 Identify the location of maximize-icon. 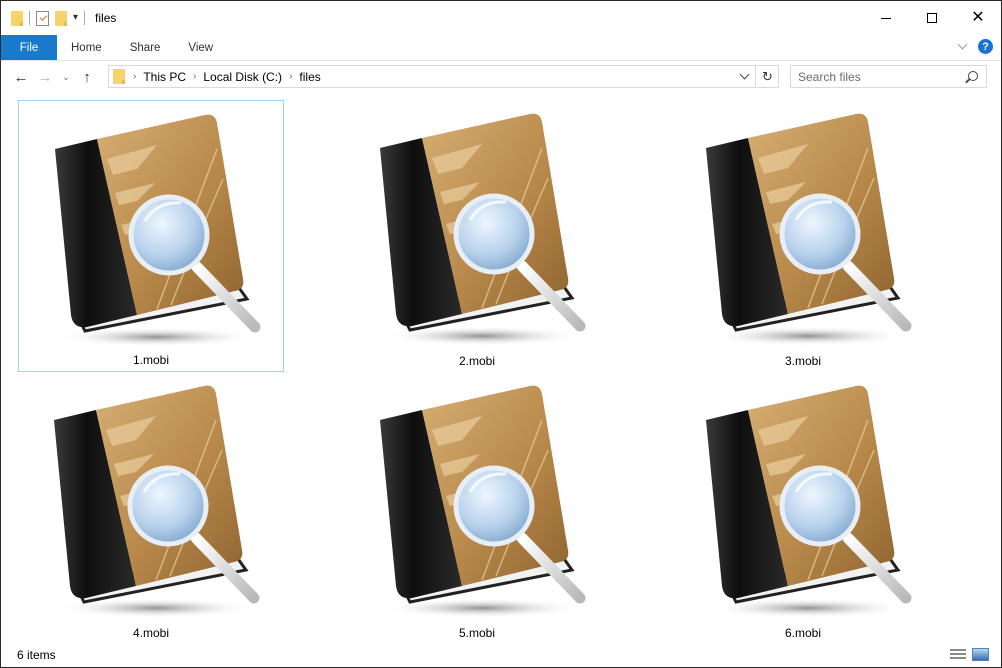
(932, 18).